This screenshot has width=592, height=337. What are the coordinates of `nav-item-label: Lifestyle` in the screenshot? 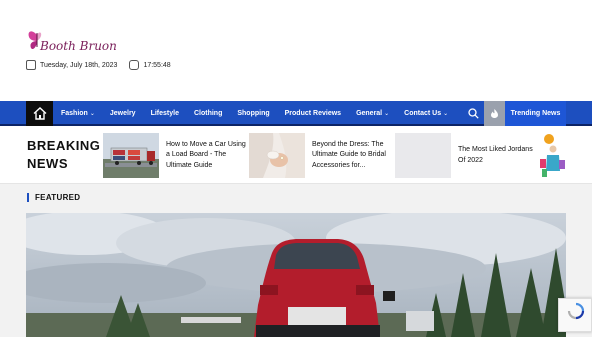 It's located at (164, 113).